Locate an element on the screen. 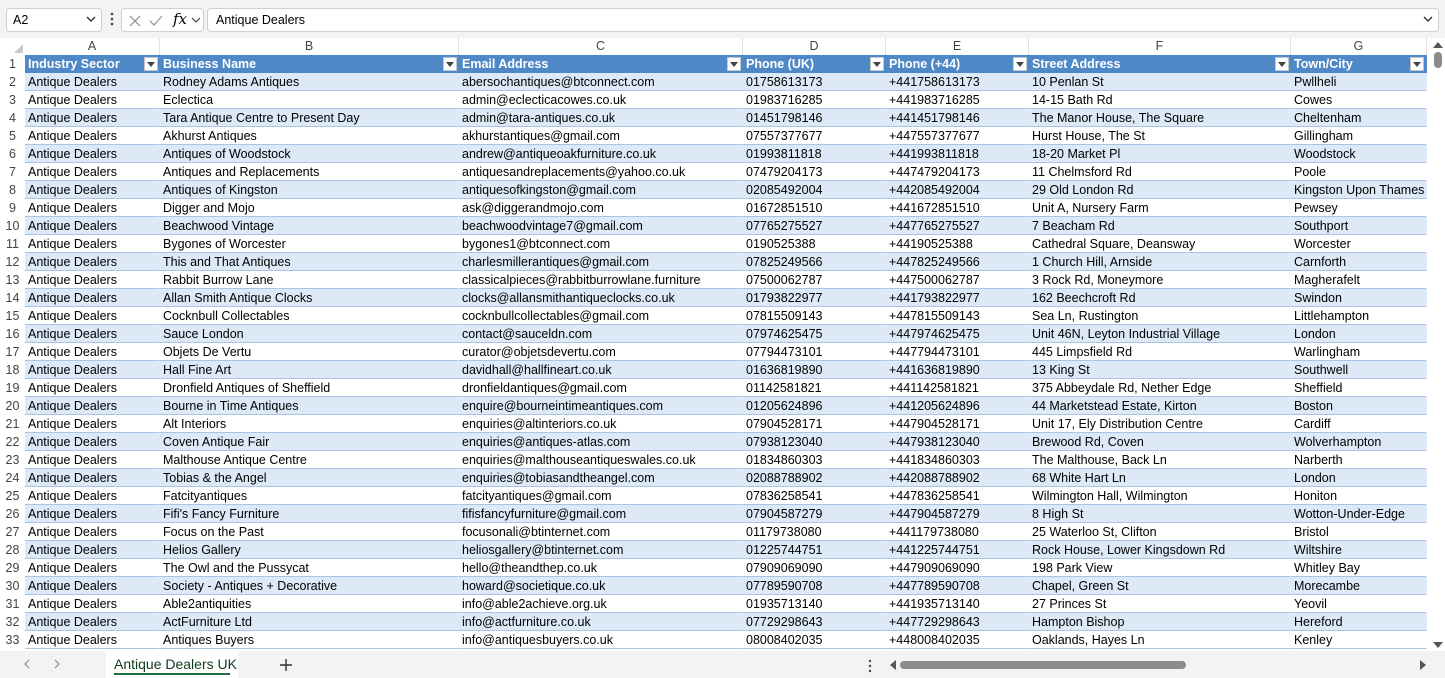  cell-town-city: Poole is located at coordinates (1359, 172).